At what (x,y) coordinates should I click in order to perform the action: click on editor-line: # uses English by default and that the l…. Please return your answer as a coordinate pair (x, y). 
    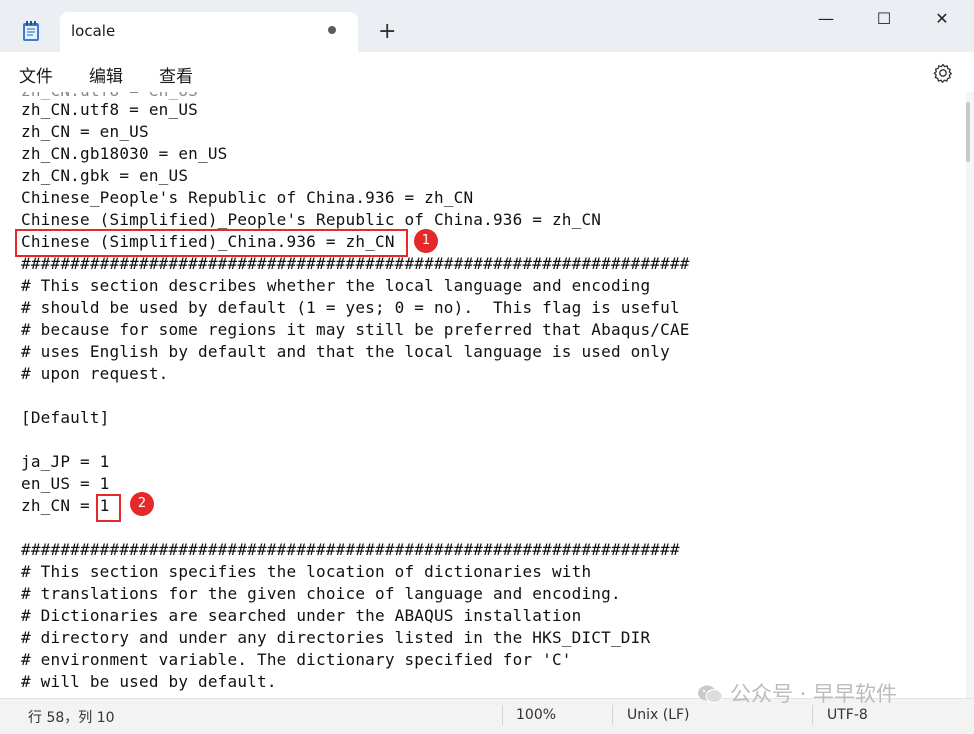
    Looking at the image, I should click on (345, 351).